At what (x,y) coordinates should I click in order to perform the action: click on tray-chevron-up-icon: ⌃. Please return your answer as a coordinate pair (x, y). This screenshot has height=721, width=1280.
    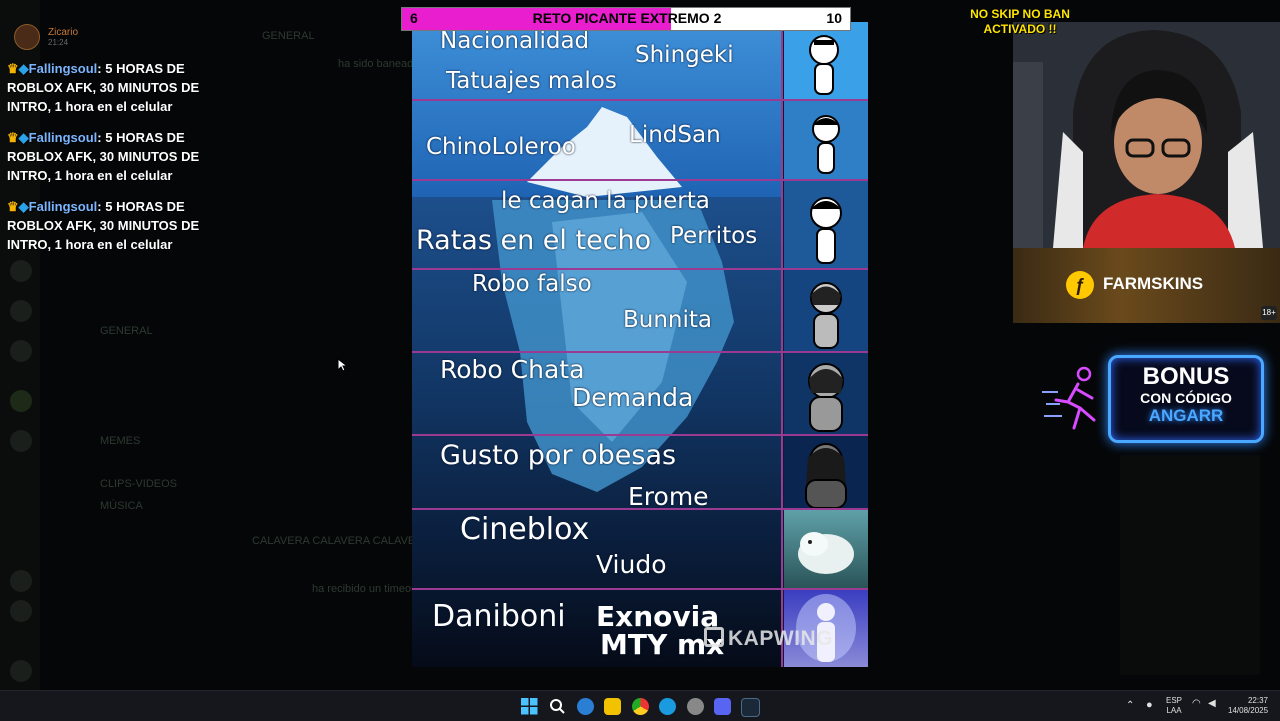
    Looking at the image, I should click on (1130, 706).